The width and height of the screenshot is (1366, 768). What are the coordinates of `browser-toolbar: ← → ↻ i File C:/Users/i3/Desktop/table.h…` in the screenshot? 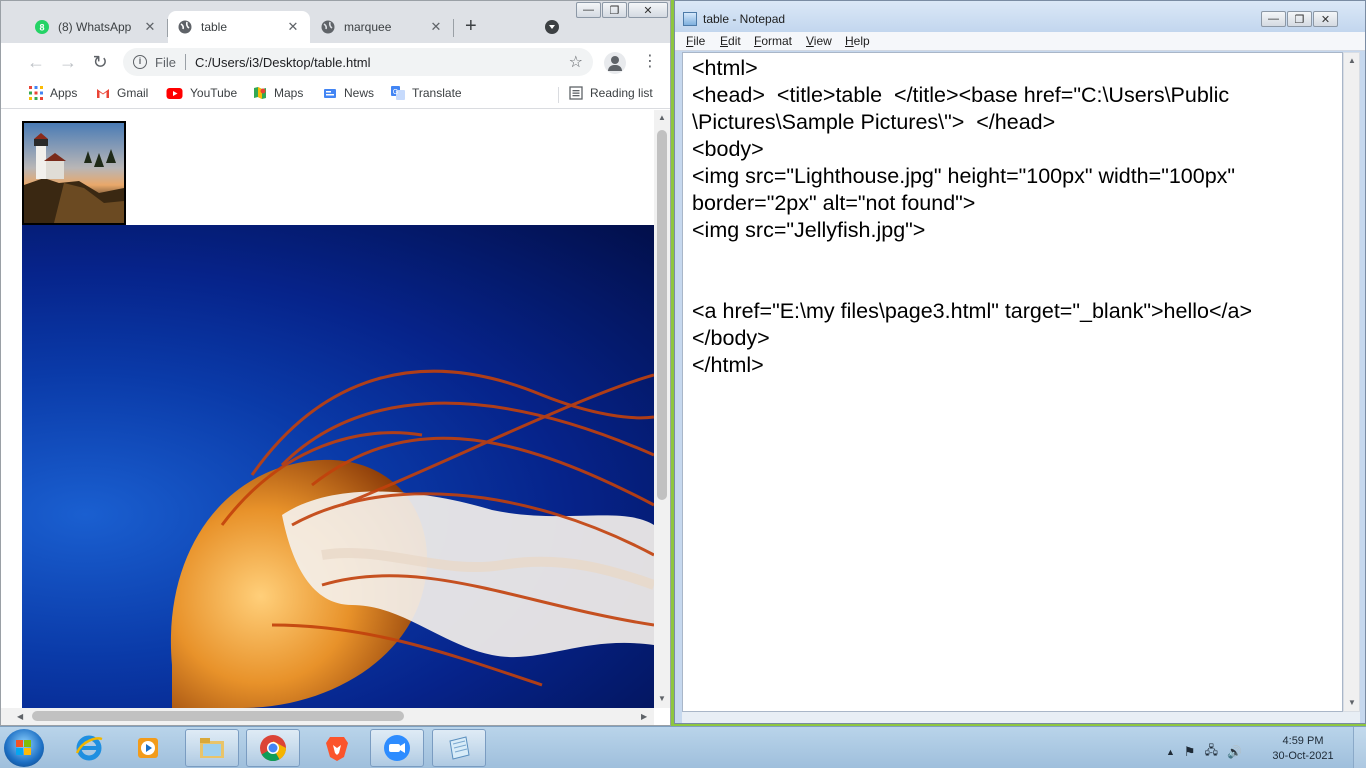 It's located at (335, 62).